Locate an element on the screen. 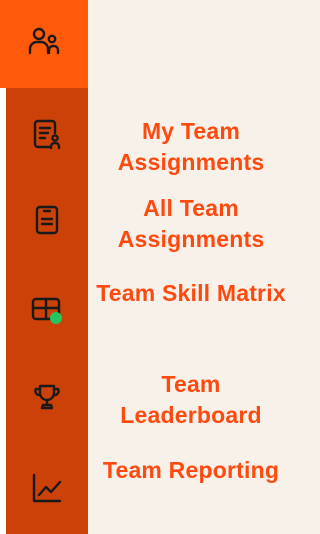  nav-team-reporting is located at coordinates (47, 490).